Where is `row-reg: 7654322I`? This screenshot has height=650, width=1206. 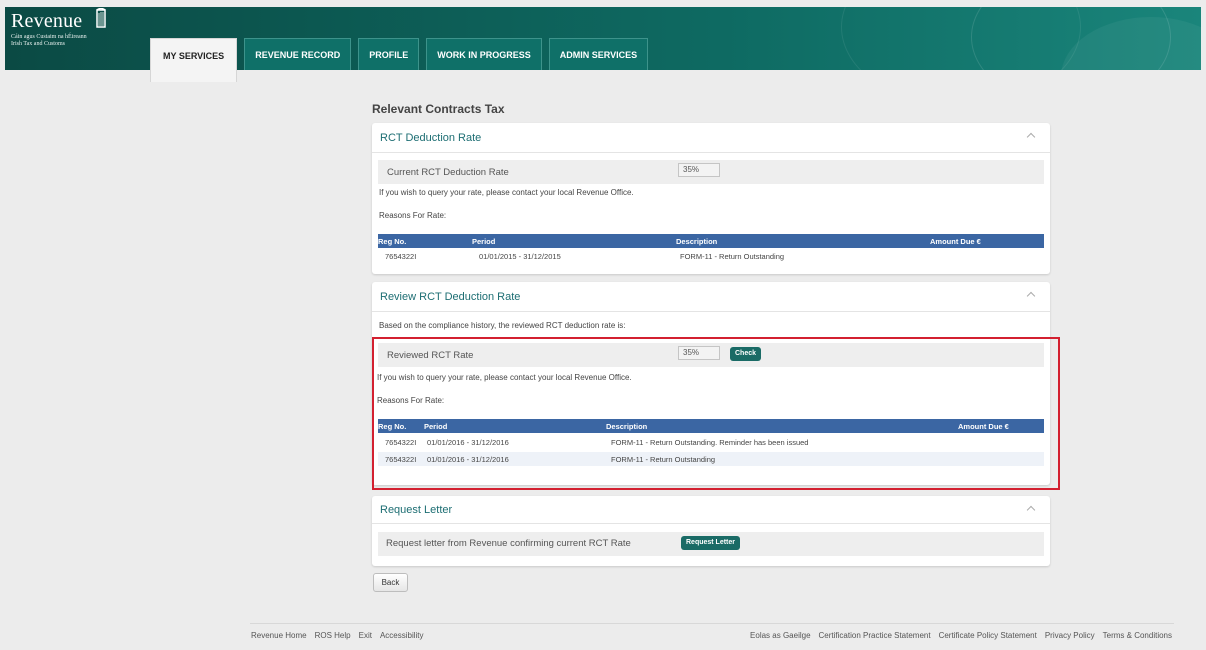
row-reg: 7654322I is located at coordinates (401, 256).